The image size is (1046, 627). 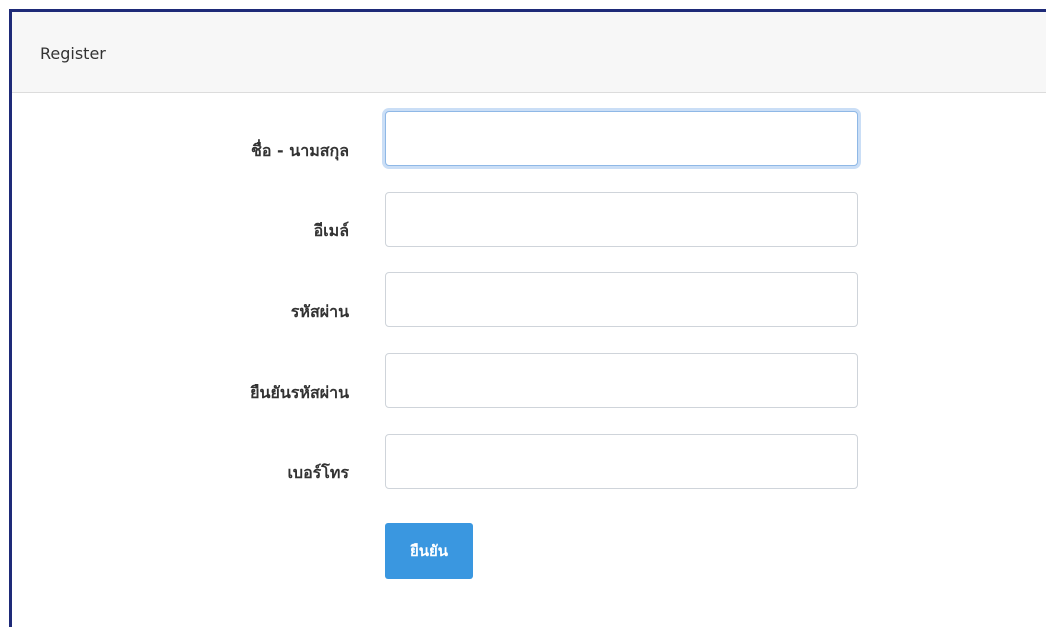 What do you see at coordinates (331, 230) in the screenshot?
I see `email-label: อีเมล์` at bounding box center [331, 230].